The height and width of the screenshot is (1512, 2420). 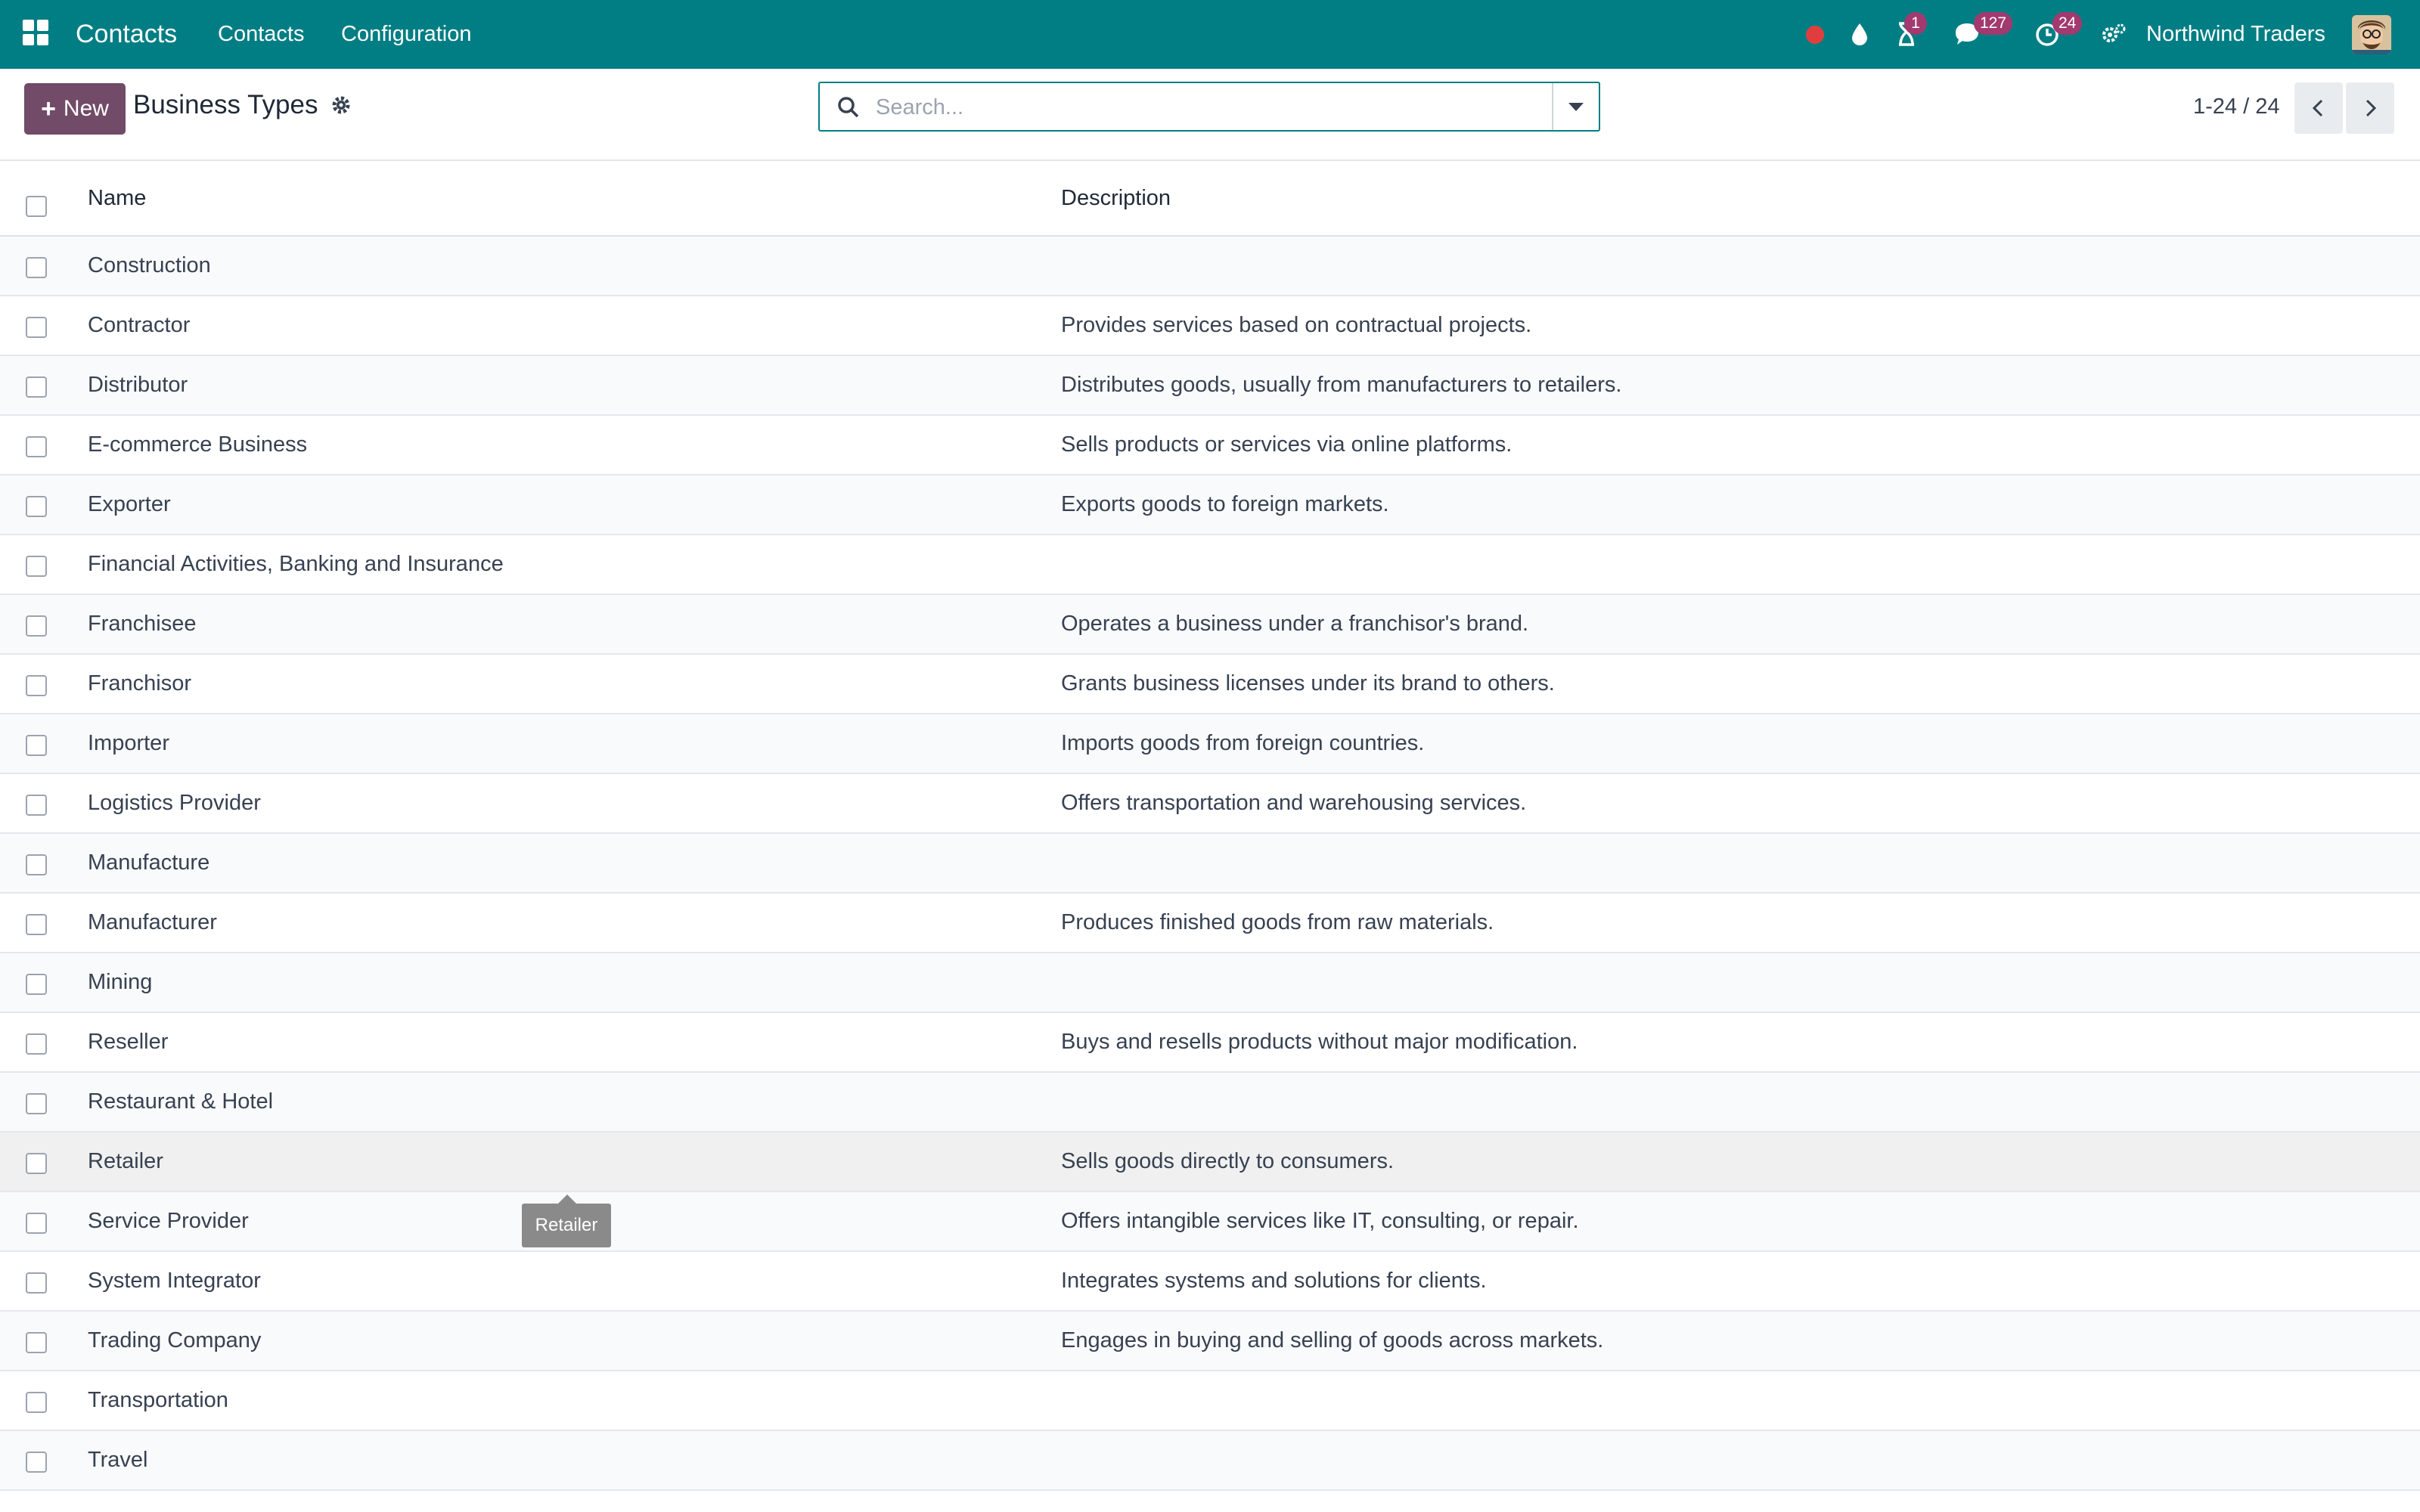 I want to click on cell-name: Manufacture, so click(x=148, y=863).